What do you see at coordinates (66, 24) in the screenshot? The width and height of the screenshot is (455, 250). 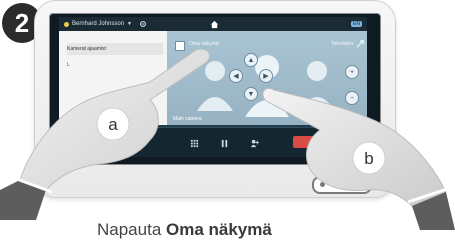 I see `presence-icon` at bounding box center [66, 24].